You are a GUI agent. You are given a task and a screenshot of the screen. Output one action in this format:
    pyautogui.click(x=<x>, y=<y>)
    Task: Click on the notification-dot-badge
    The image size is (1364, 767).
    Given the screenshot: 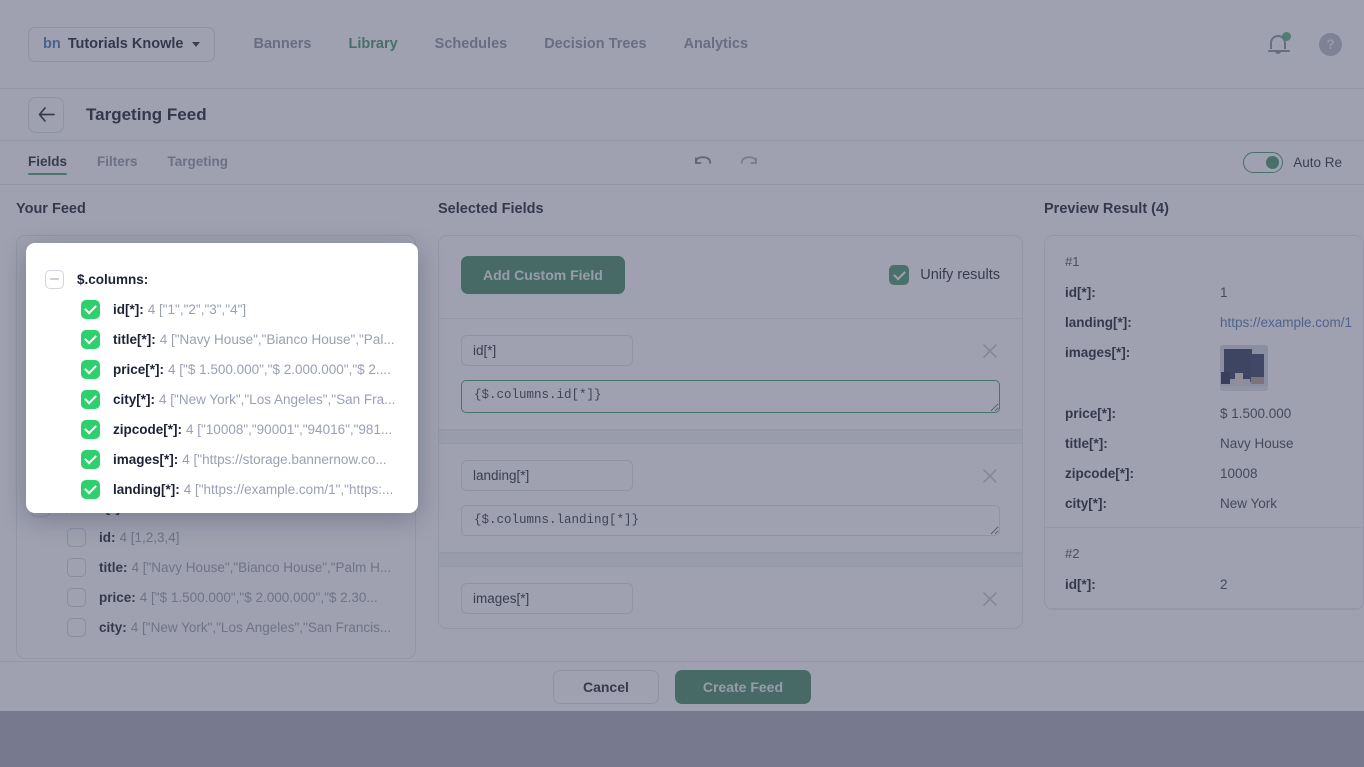 What is the action you would take?
    pyautogui.click(x=1286, y=36)
    